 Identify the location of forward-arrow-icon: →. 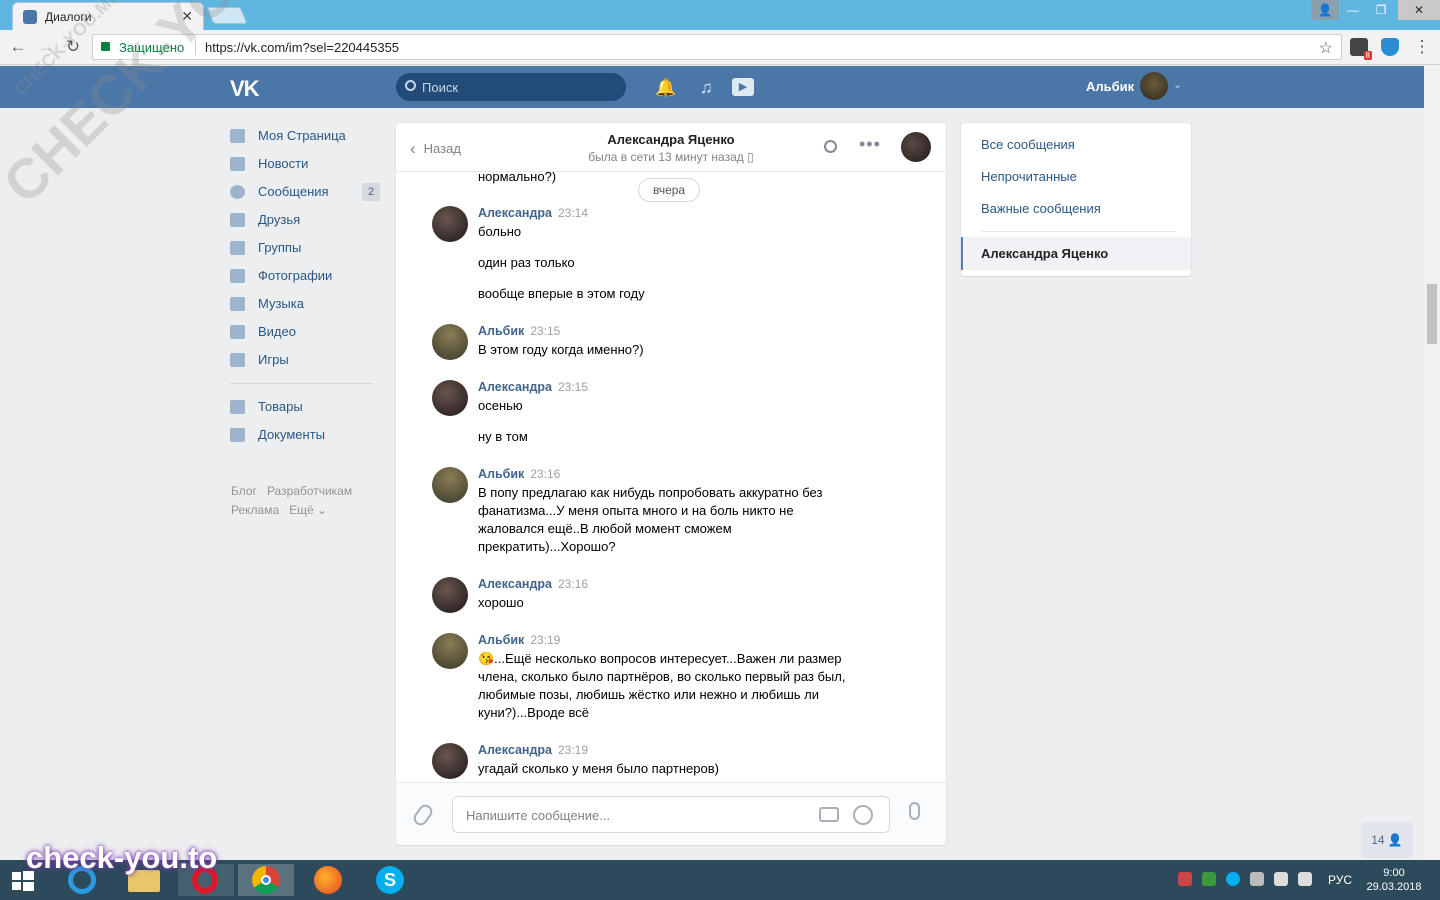
(46, 47).